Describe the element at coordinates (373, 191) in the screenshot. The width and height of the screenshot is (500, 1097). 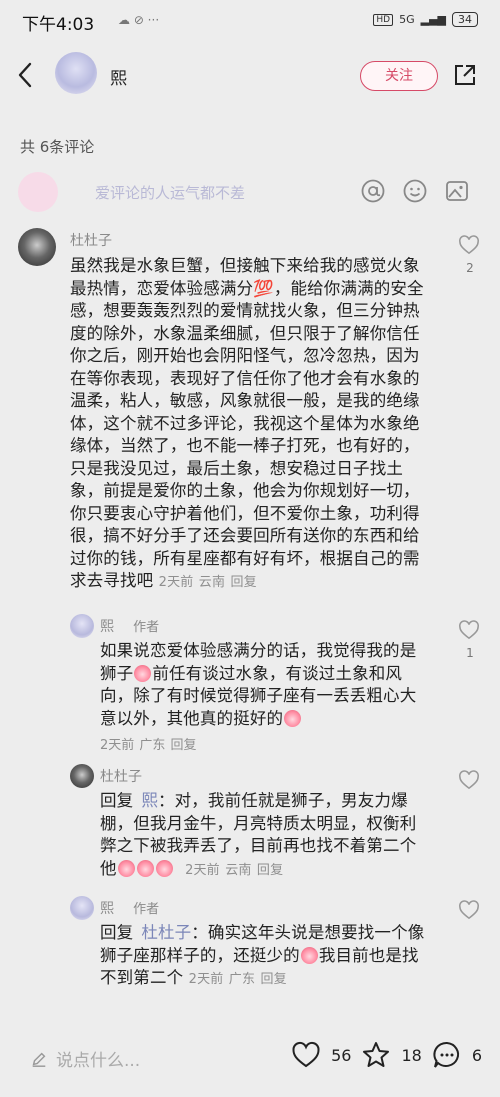
I see `mention-icon` at that location.